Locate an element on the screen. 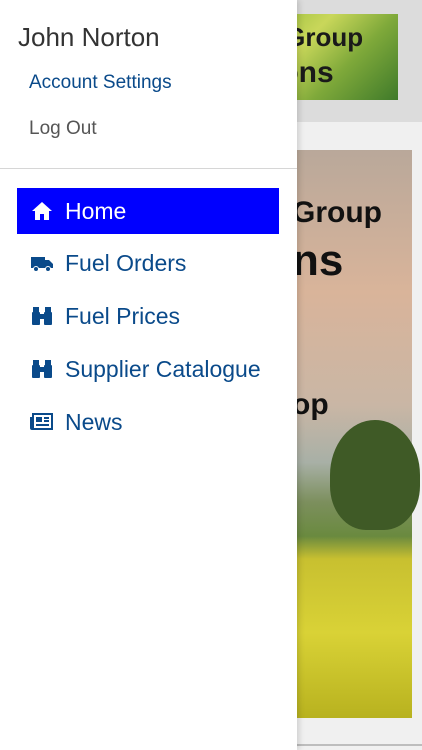 This screenshot has height=750, width=422. account-settings-link: Account Settings is located at coordinates (100, 83).